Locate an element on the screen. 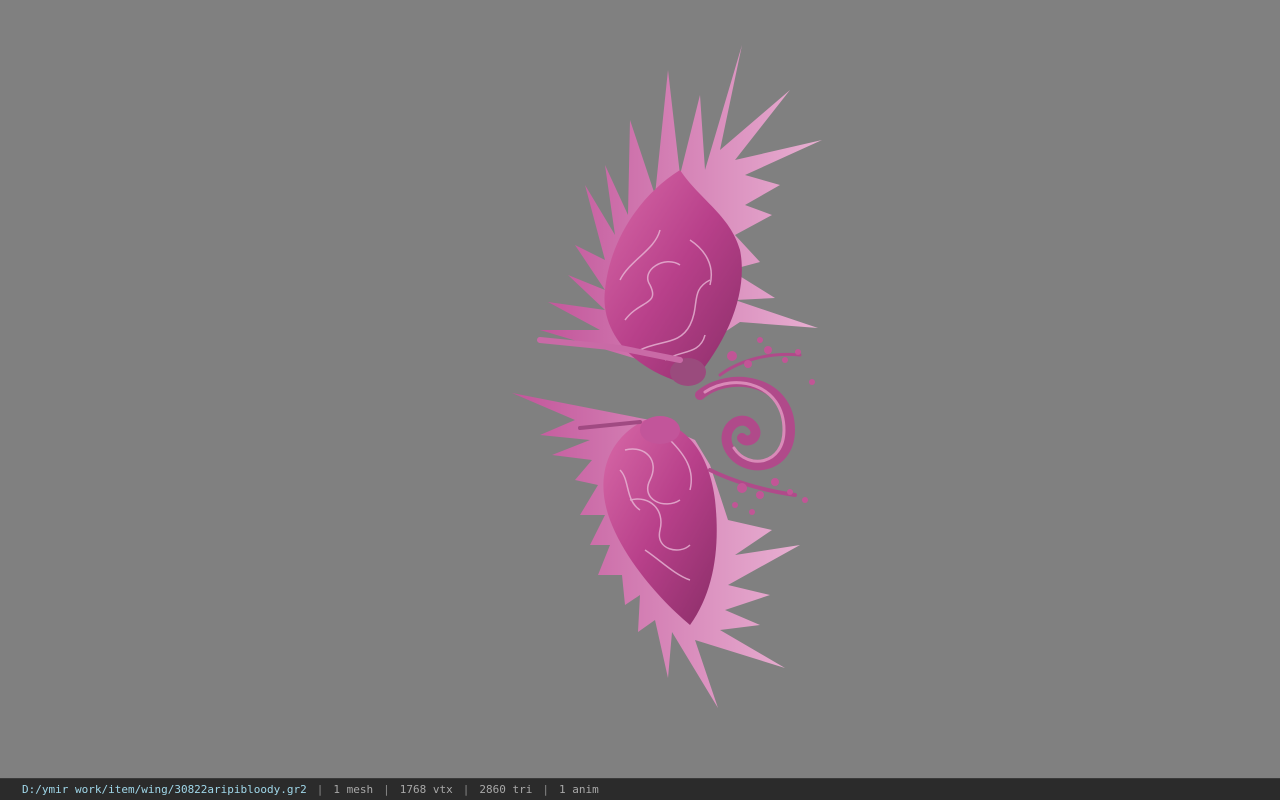 The width and height of the screenshot is (1280, 800). vertex-count-label: 1768 vtx is located at coordinates (426, 789).